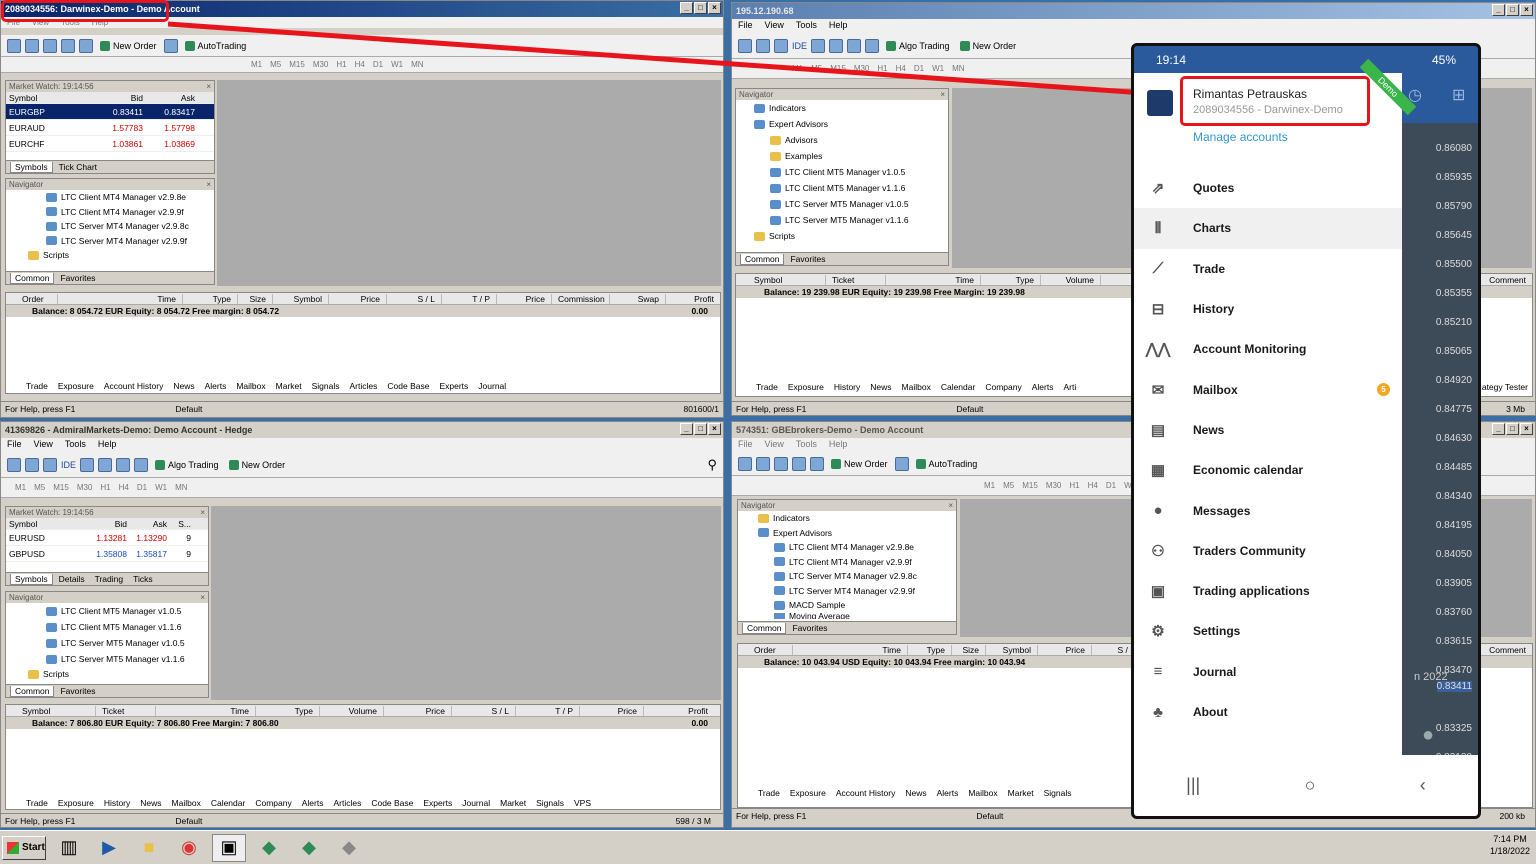 The image size is (1536, 864). I want to click on table-row: EURAUD 1.57783 1.57798, so click(110, 128).